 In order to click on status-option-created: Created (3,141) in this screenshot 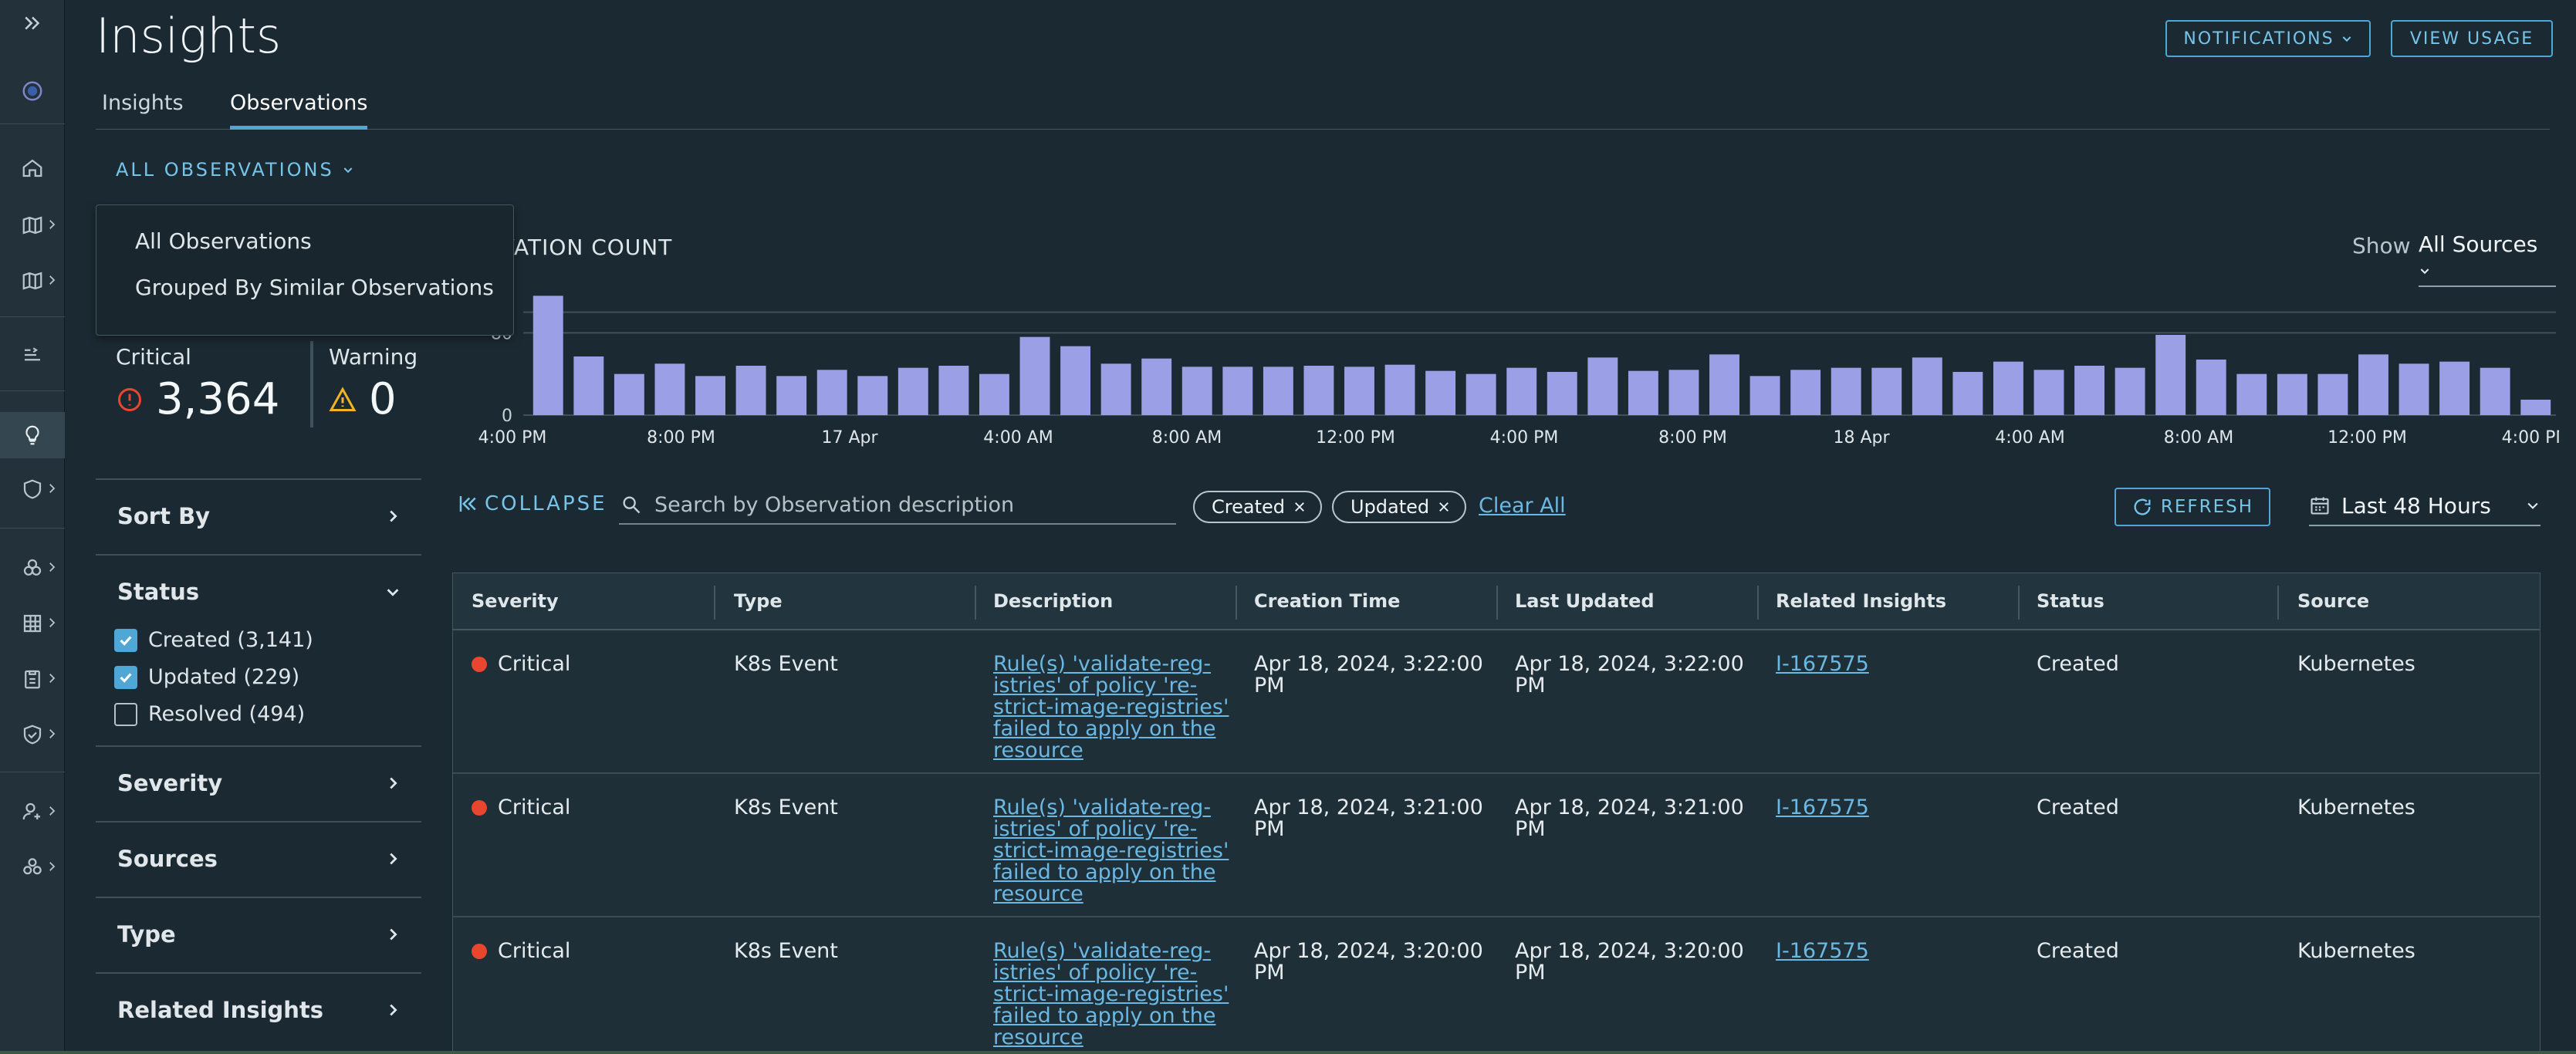, I will do `click(213, 640)`.